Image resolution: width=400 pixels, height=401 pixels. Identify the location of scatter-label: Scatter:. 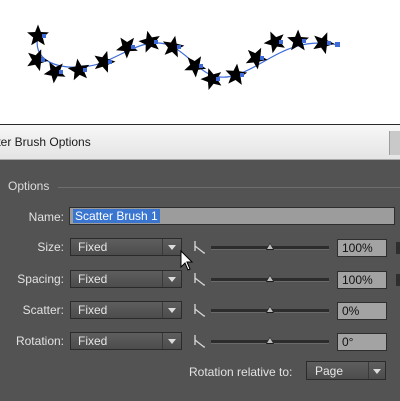
(43, 310).